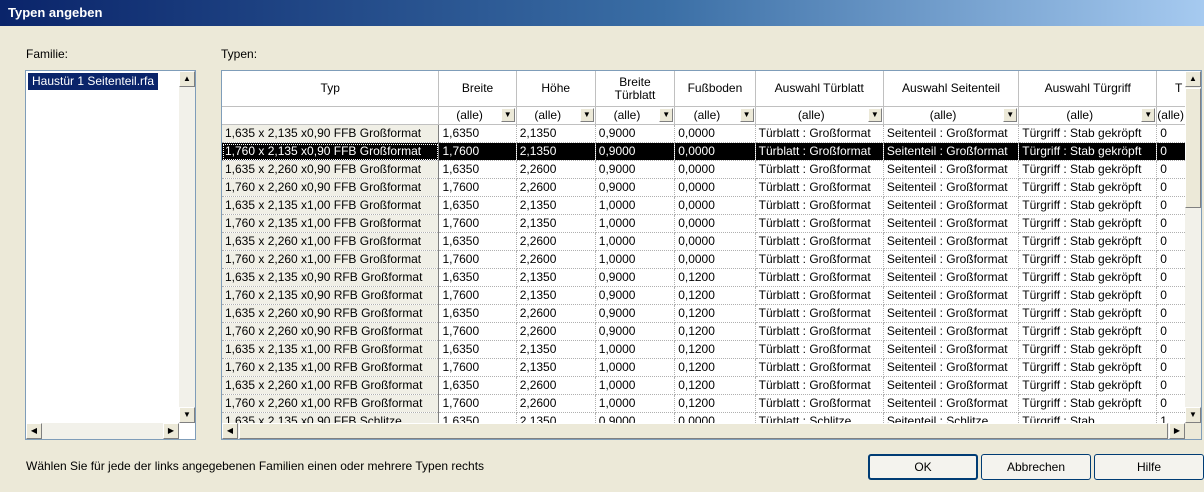 Image resolution: width=1204 pixels, height=492 pixels. Describe the element at coordinates (331, 169) in the screenshot. I see `row-type-name: 1,635 x 2,260 x0,90 FFB Großformat` at that location.